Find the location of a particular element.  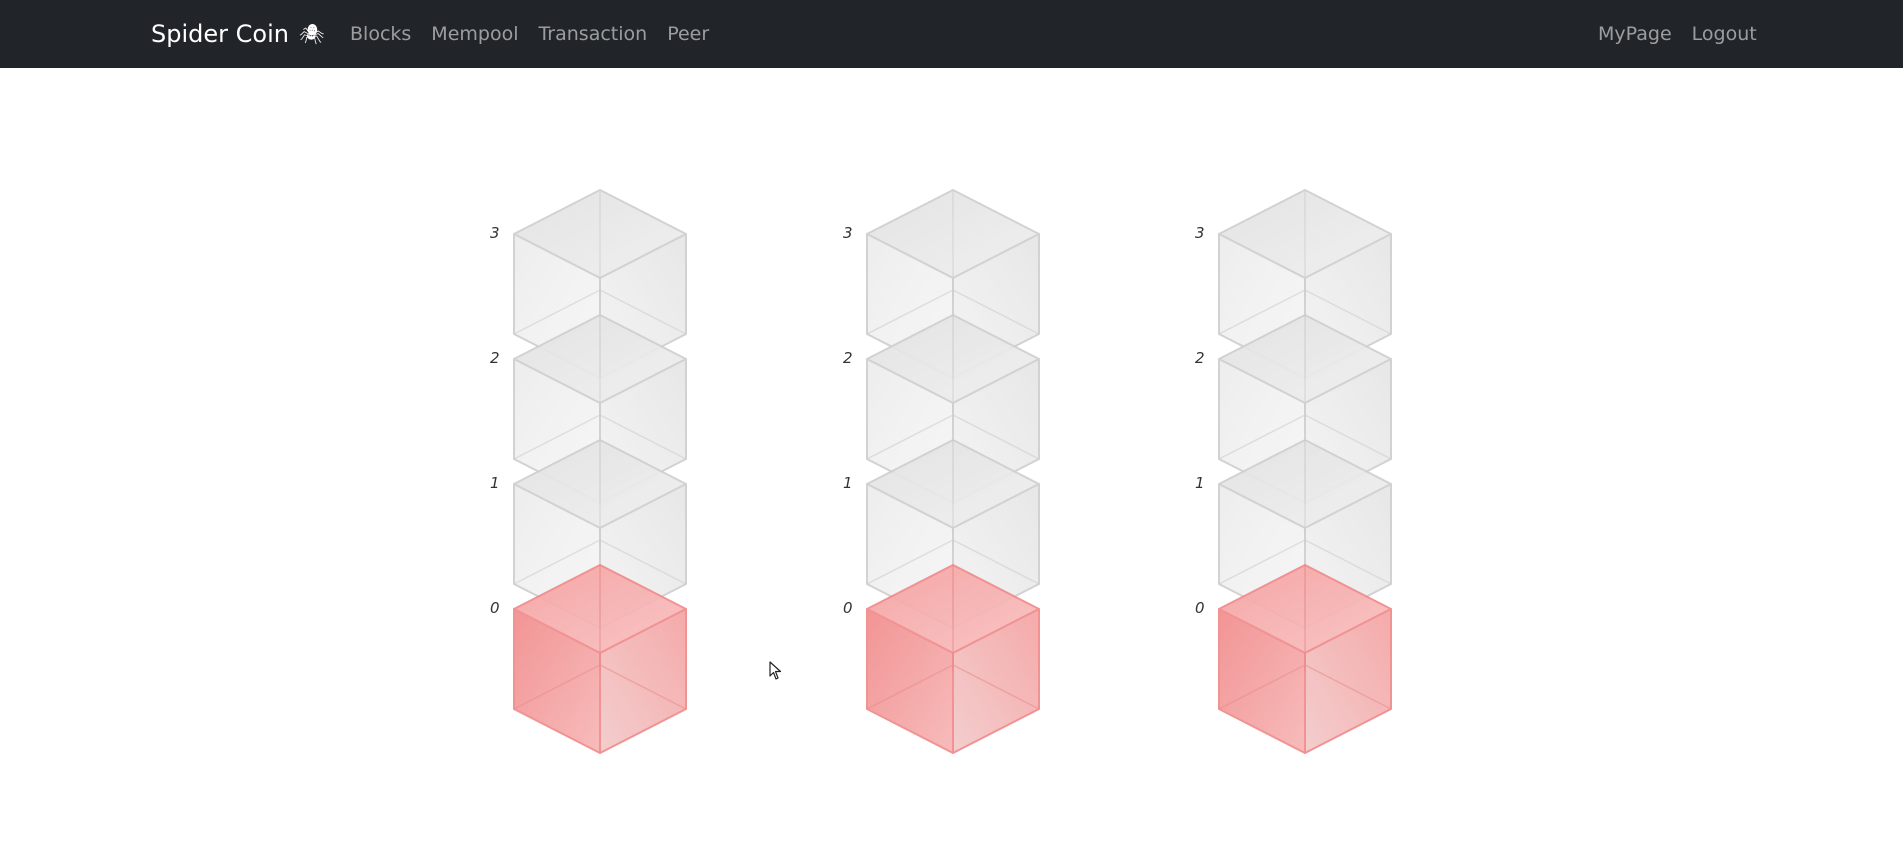

nav-link-transaction: Transaction is located at coordinates (592, 34).